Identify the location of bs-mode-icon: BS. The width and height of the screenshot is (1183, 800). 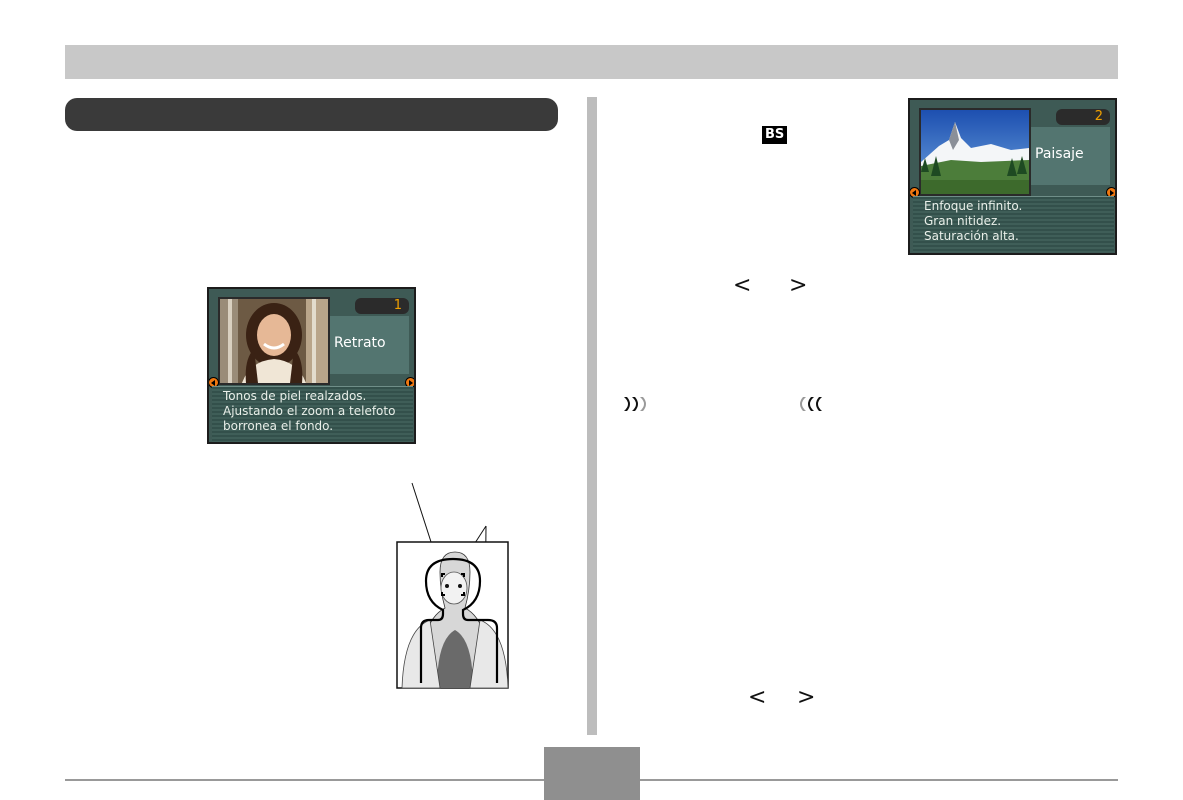
(775, 135).